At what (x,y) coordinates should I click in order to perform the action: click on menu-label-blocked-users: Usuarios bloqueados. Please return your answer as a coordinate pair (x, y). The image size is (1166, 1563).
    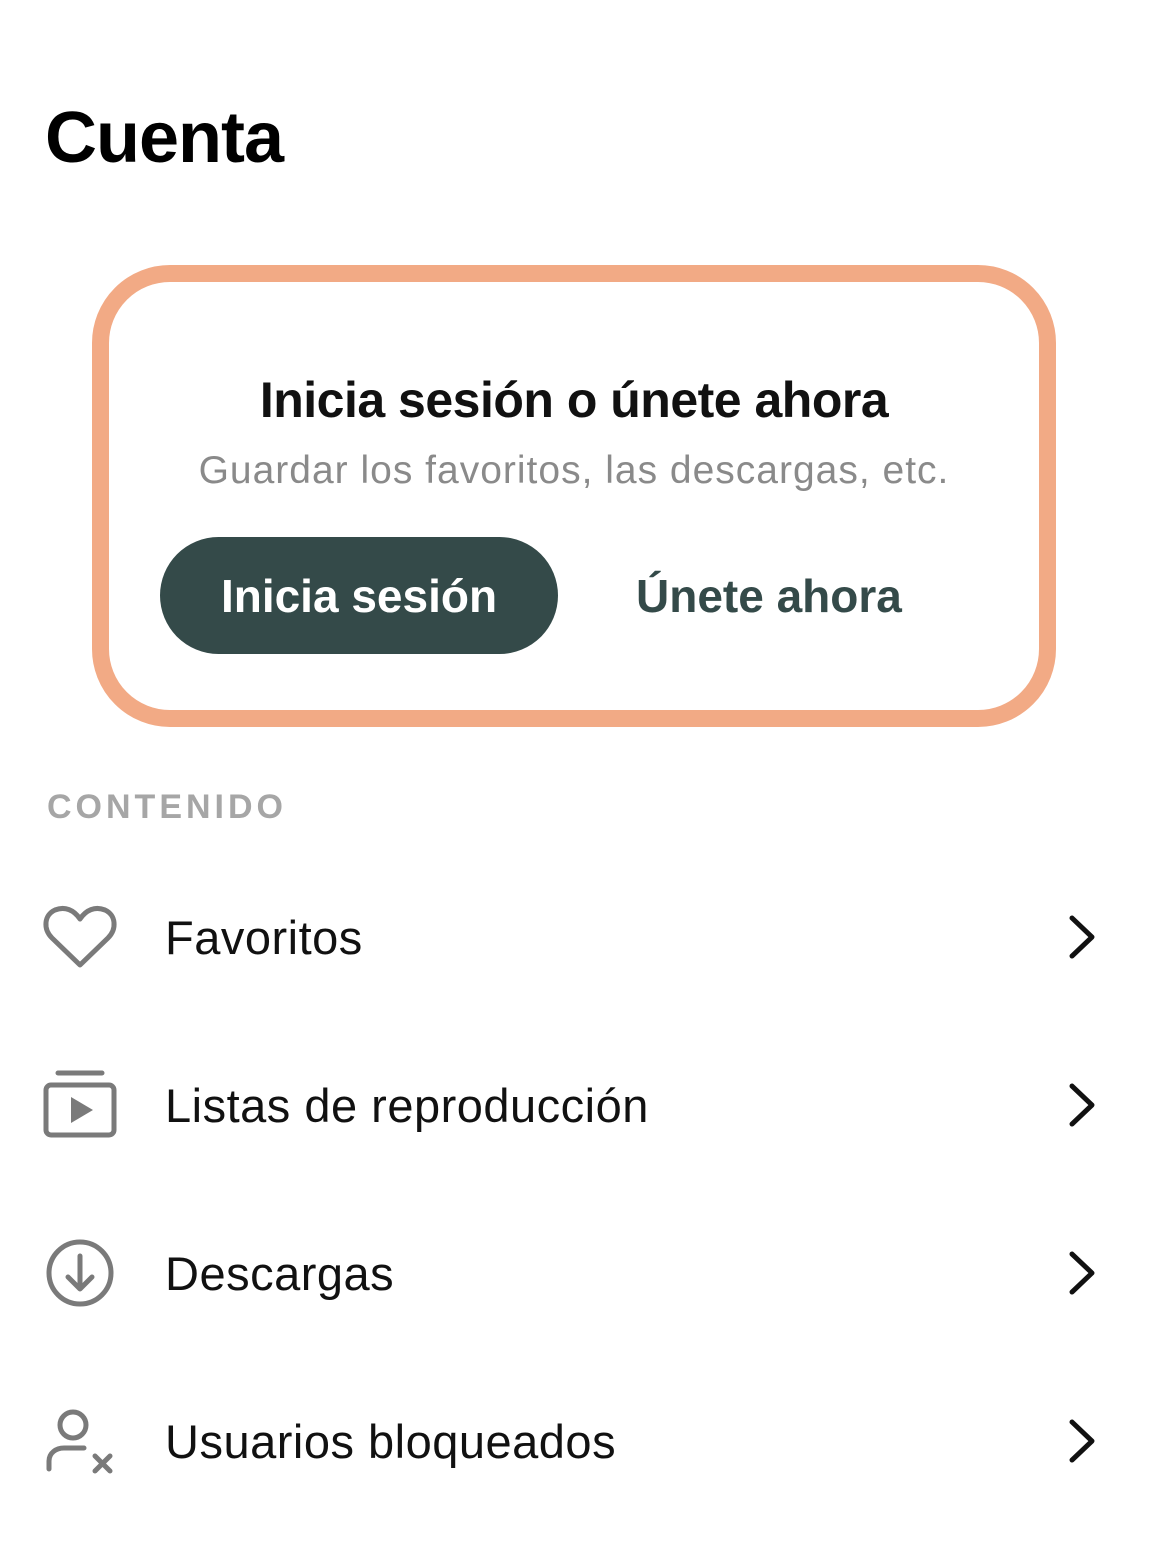
    Looking at the image, I should click on (391, 1441).